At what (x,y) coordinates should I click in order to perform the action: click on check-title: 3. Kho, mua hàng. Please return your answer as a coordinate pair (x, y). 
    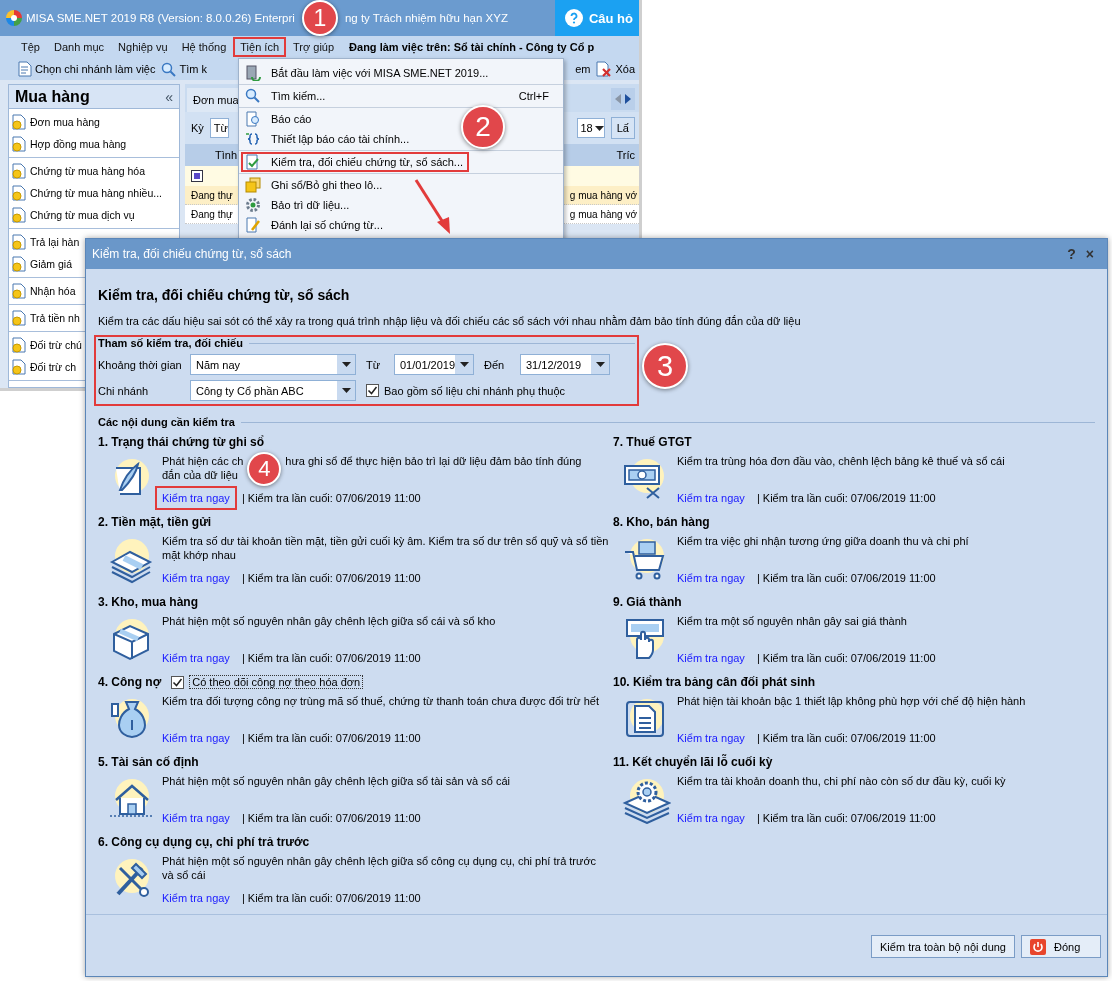
    Looking at the image, I should click on (148, 602).